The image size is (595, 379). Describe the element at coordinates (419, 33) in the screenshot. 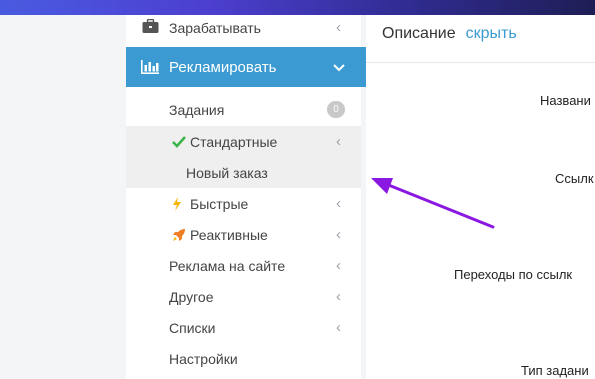

I see `description-title: Описание` at that location.